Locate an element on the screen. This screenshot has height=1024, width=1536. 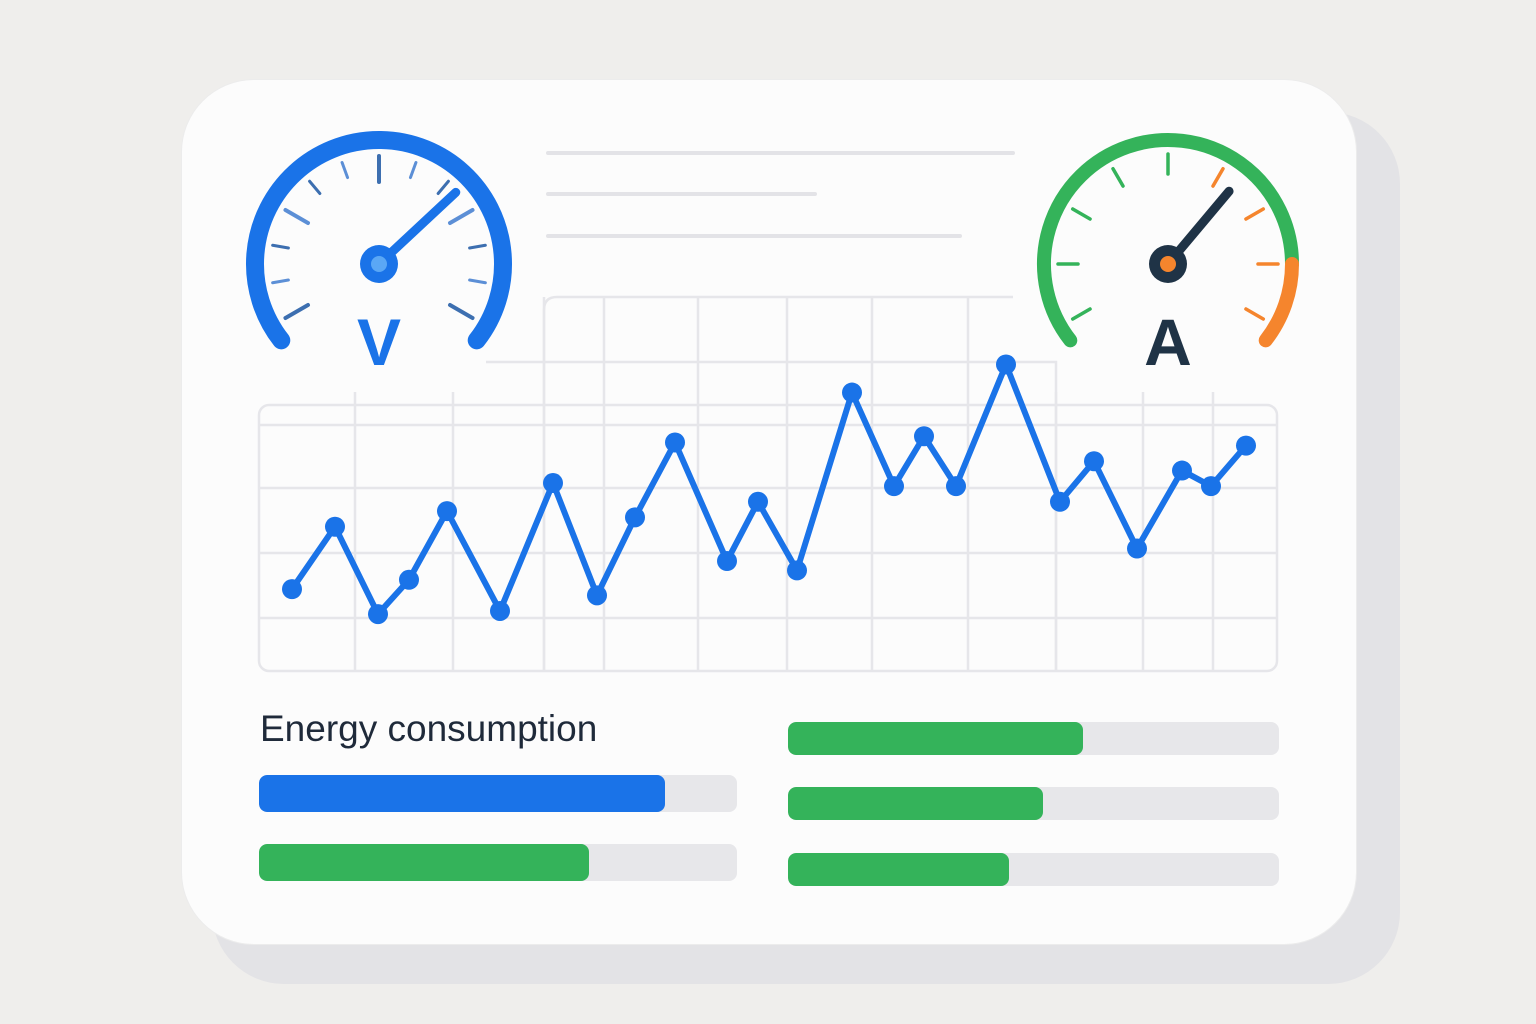
gauge-arc-warning is located at coordinates (1278, 302).